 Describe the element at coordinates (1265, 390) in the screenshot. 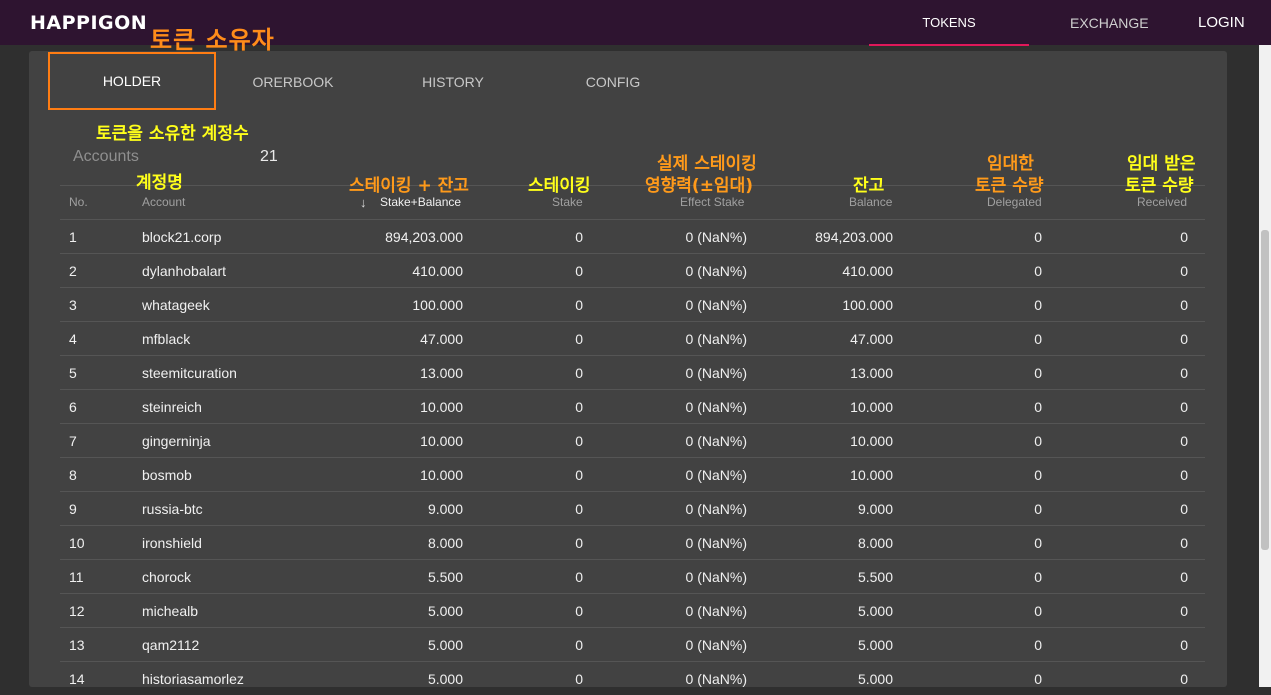

I see `scrollbar-thumb` at that location.